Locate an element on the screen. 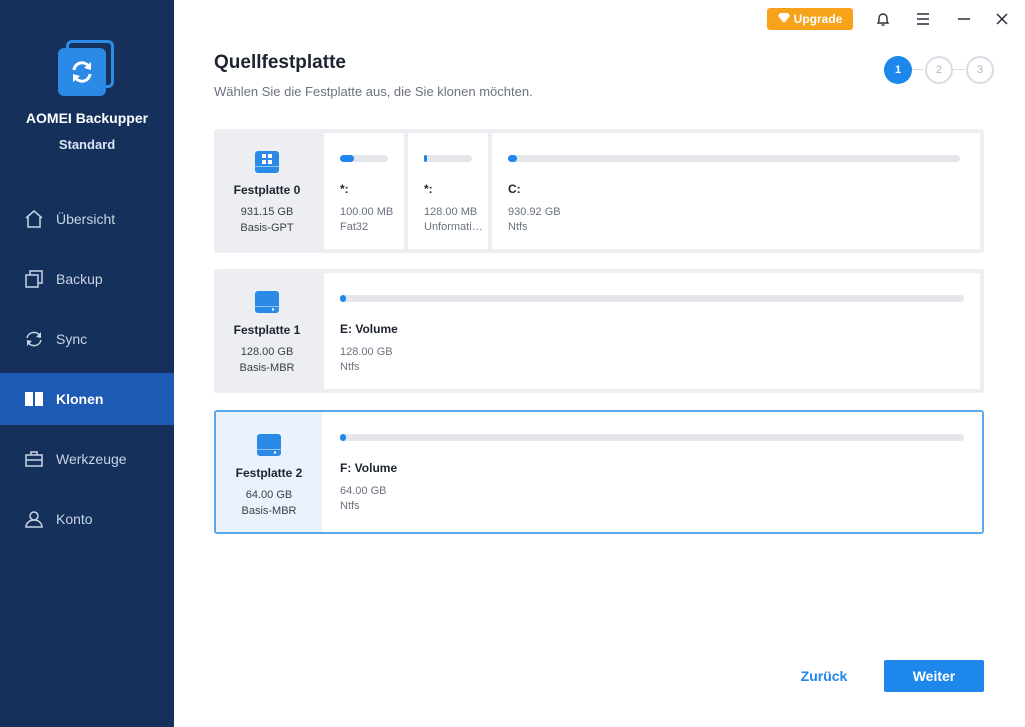  next-button: Weiter is located at coordinates (934, 676).